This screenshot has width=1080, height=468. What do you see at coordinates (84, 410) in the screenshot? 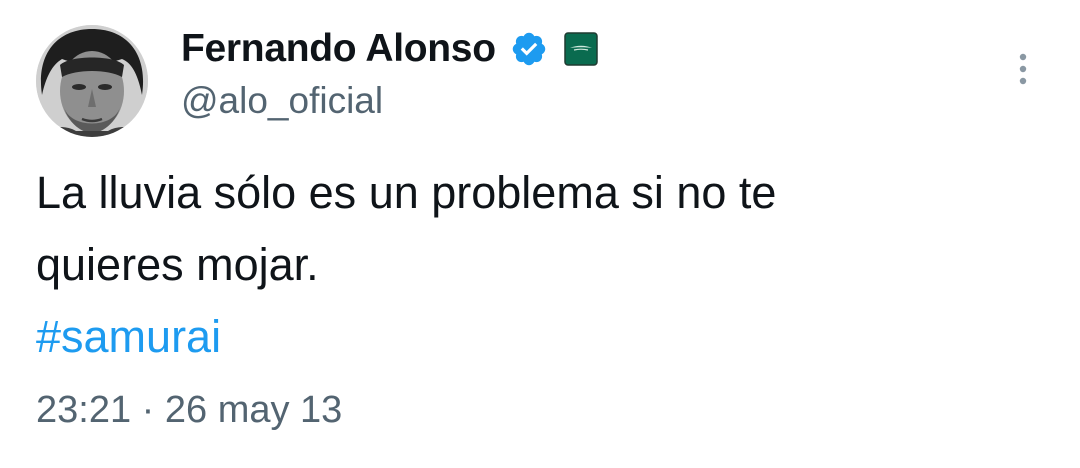
I see `tweet-time: 23:21` at bounding box center [84, 410].